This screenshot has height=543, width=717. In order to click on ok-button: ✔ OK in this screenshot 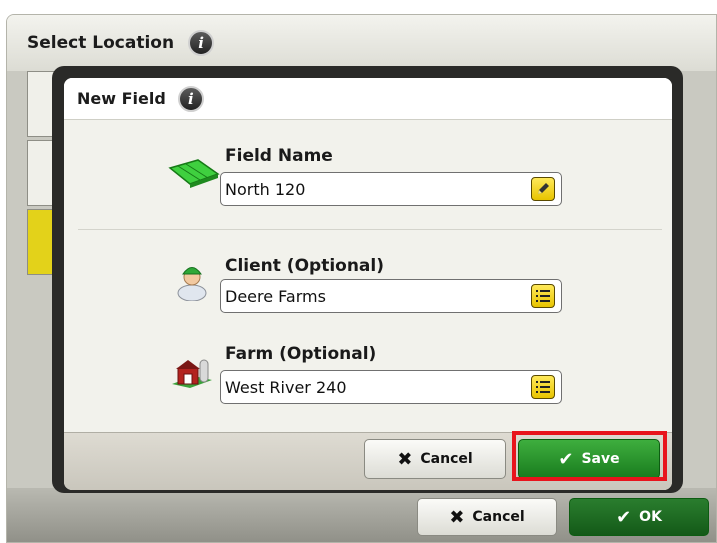, I will do `click(639, 517)`.